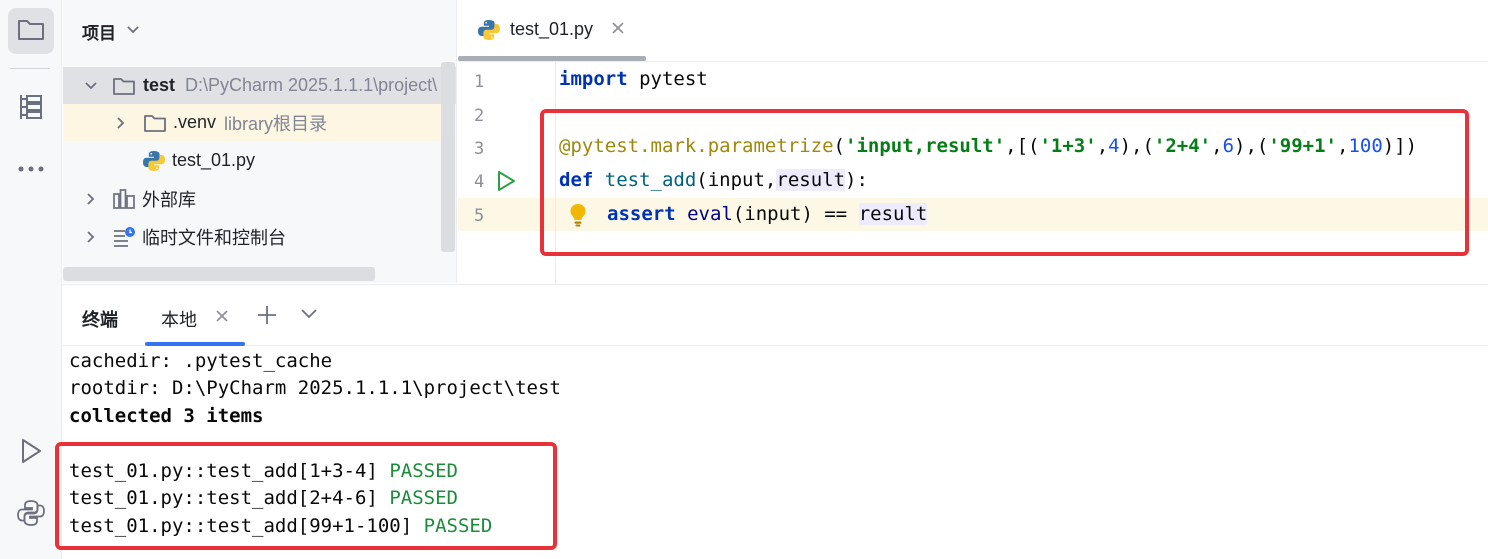  Describe the element at coordinates (166, 416) in the screenshot. I see `terminal-line-collected: collected 3 items` at that location.